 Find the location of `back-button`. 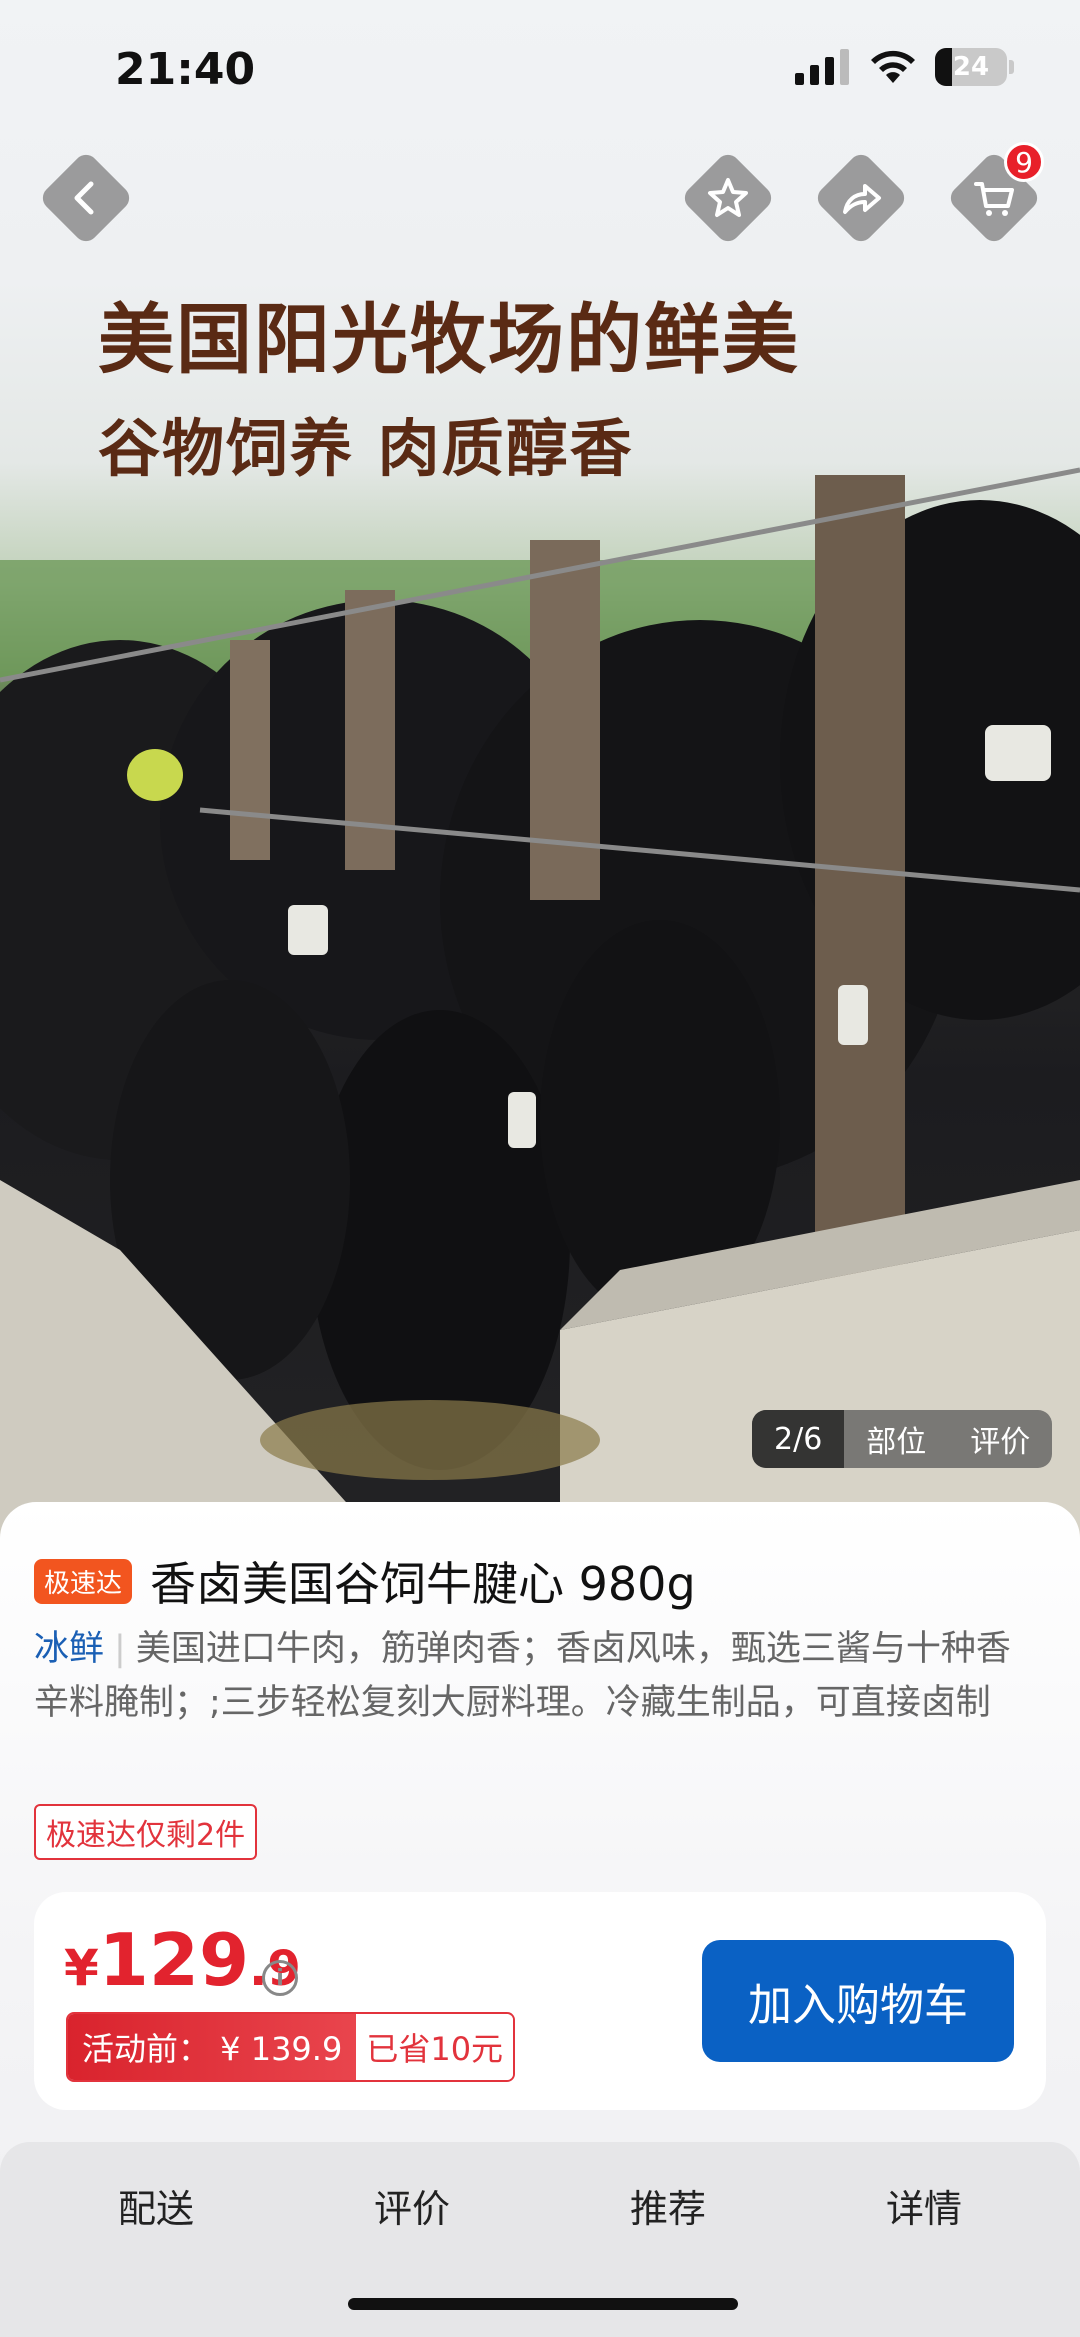

back-button is located at coordinates (86, 198).